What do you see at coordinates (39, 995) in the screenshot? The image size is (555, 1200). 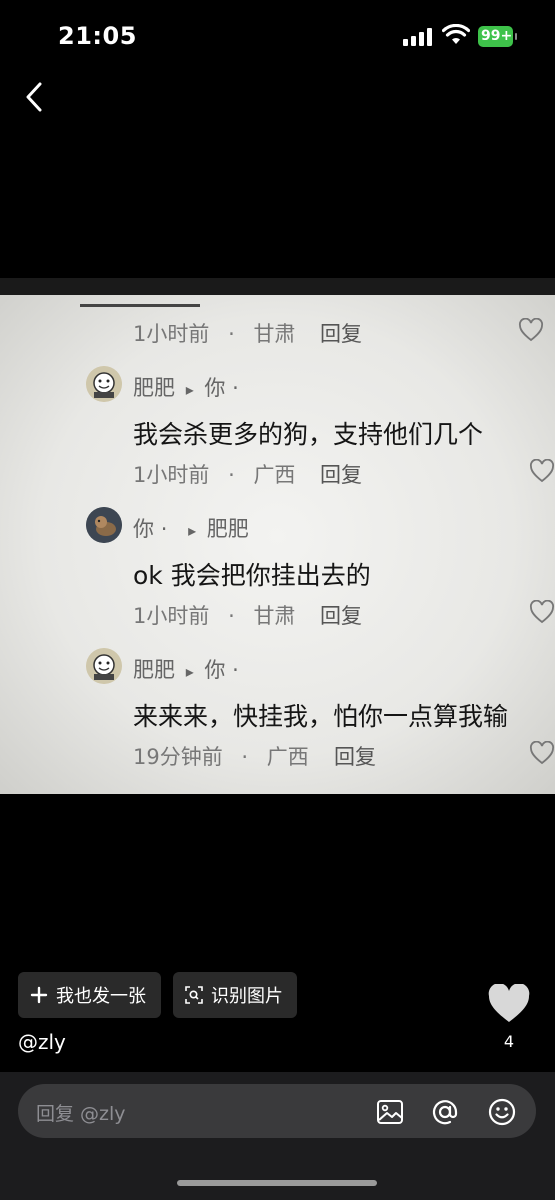 I see `plus-icon` at bounding box center [39, 995].